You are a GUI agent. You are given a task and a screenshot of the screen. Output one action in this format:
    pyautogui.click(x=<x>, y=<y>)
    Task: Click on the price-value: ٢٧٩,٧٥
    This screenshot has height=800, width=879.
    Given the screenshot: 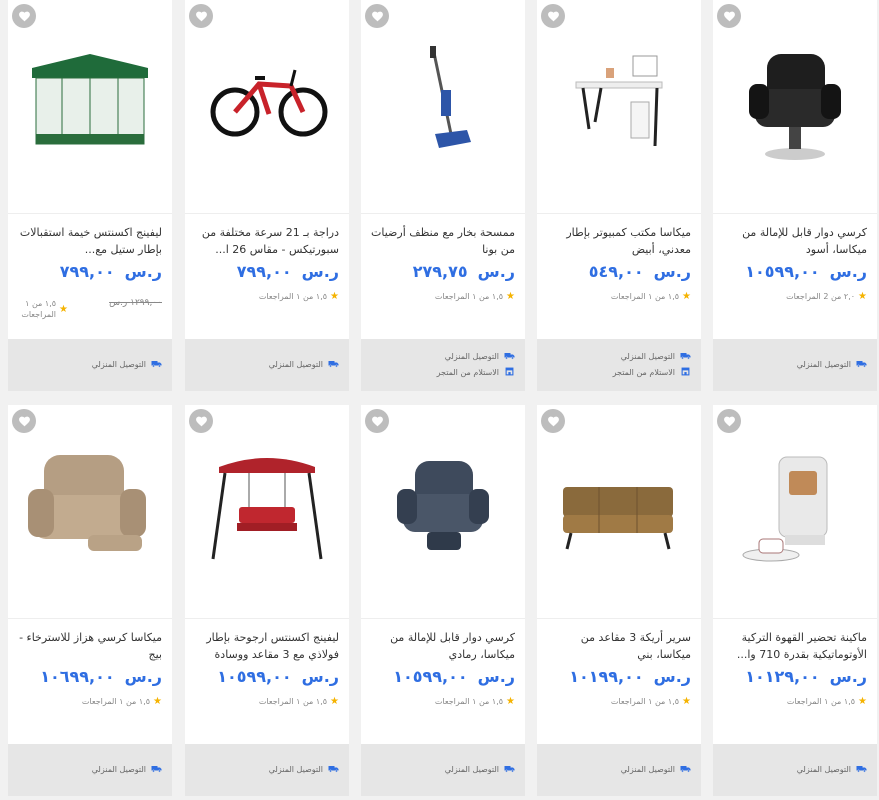 What is the action you would take?
    pyautogui.click(x=440, y=271)
    